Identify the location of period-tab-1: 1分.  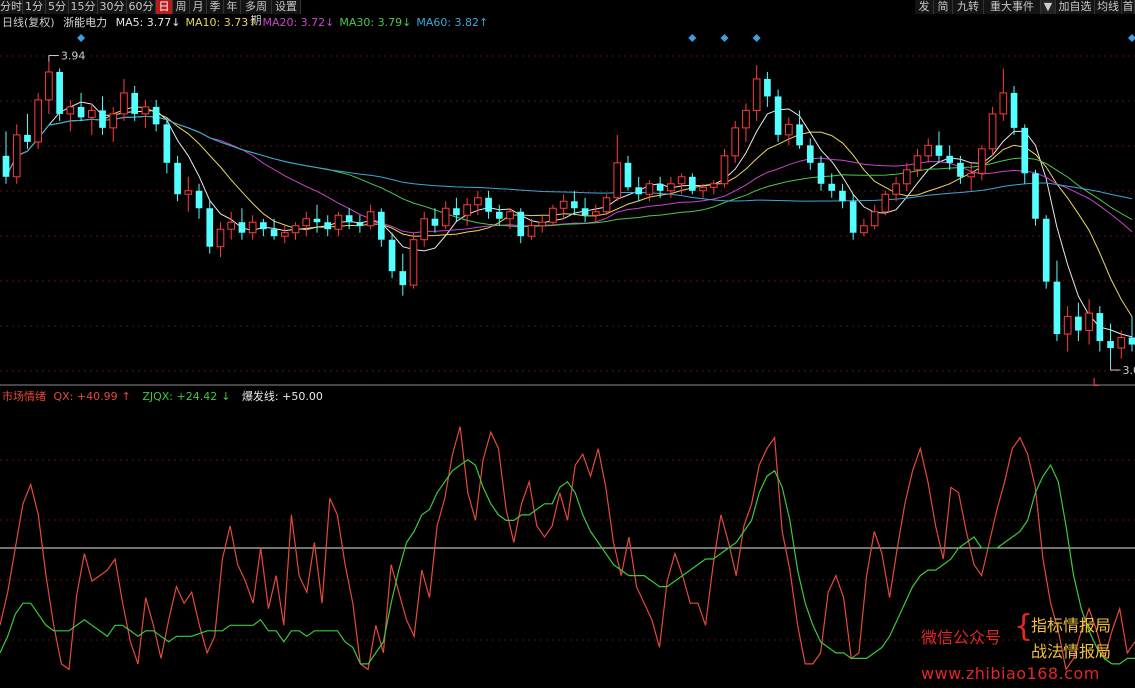
(34, 7).